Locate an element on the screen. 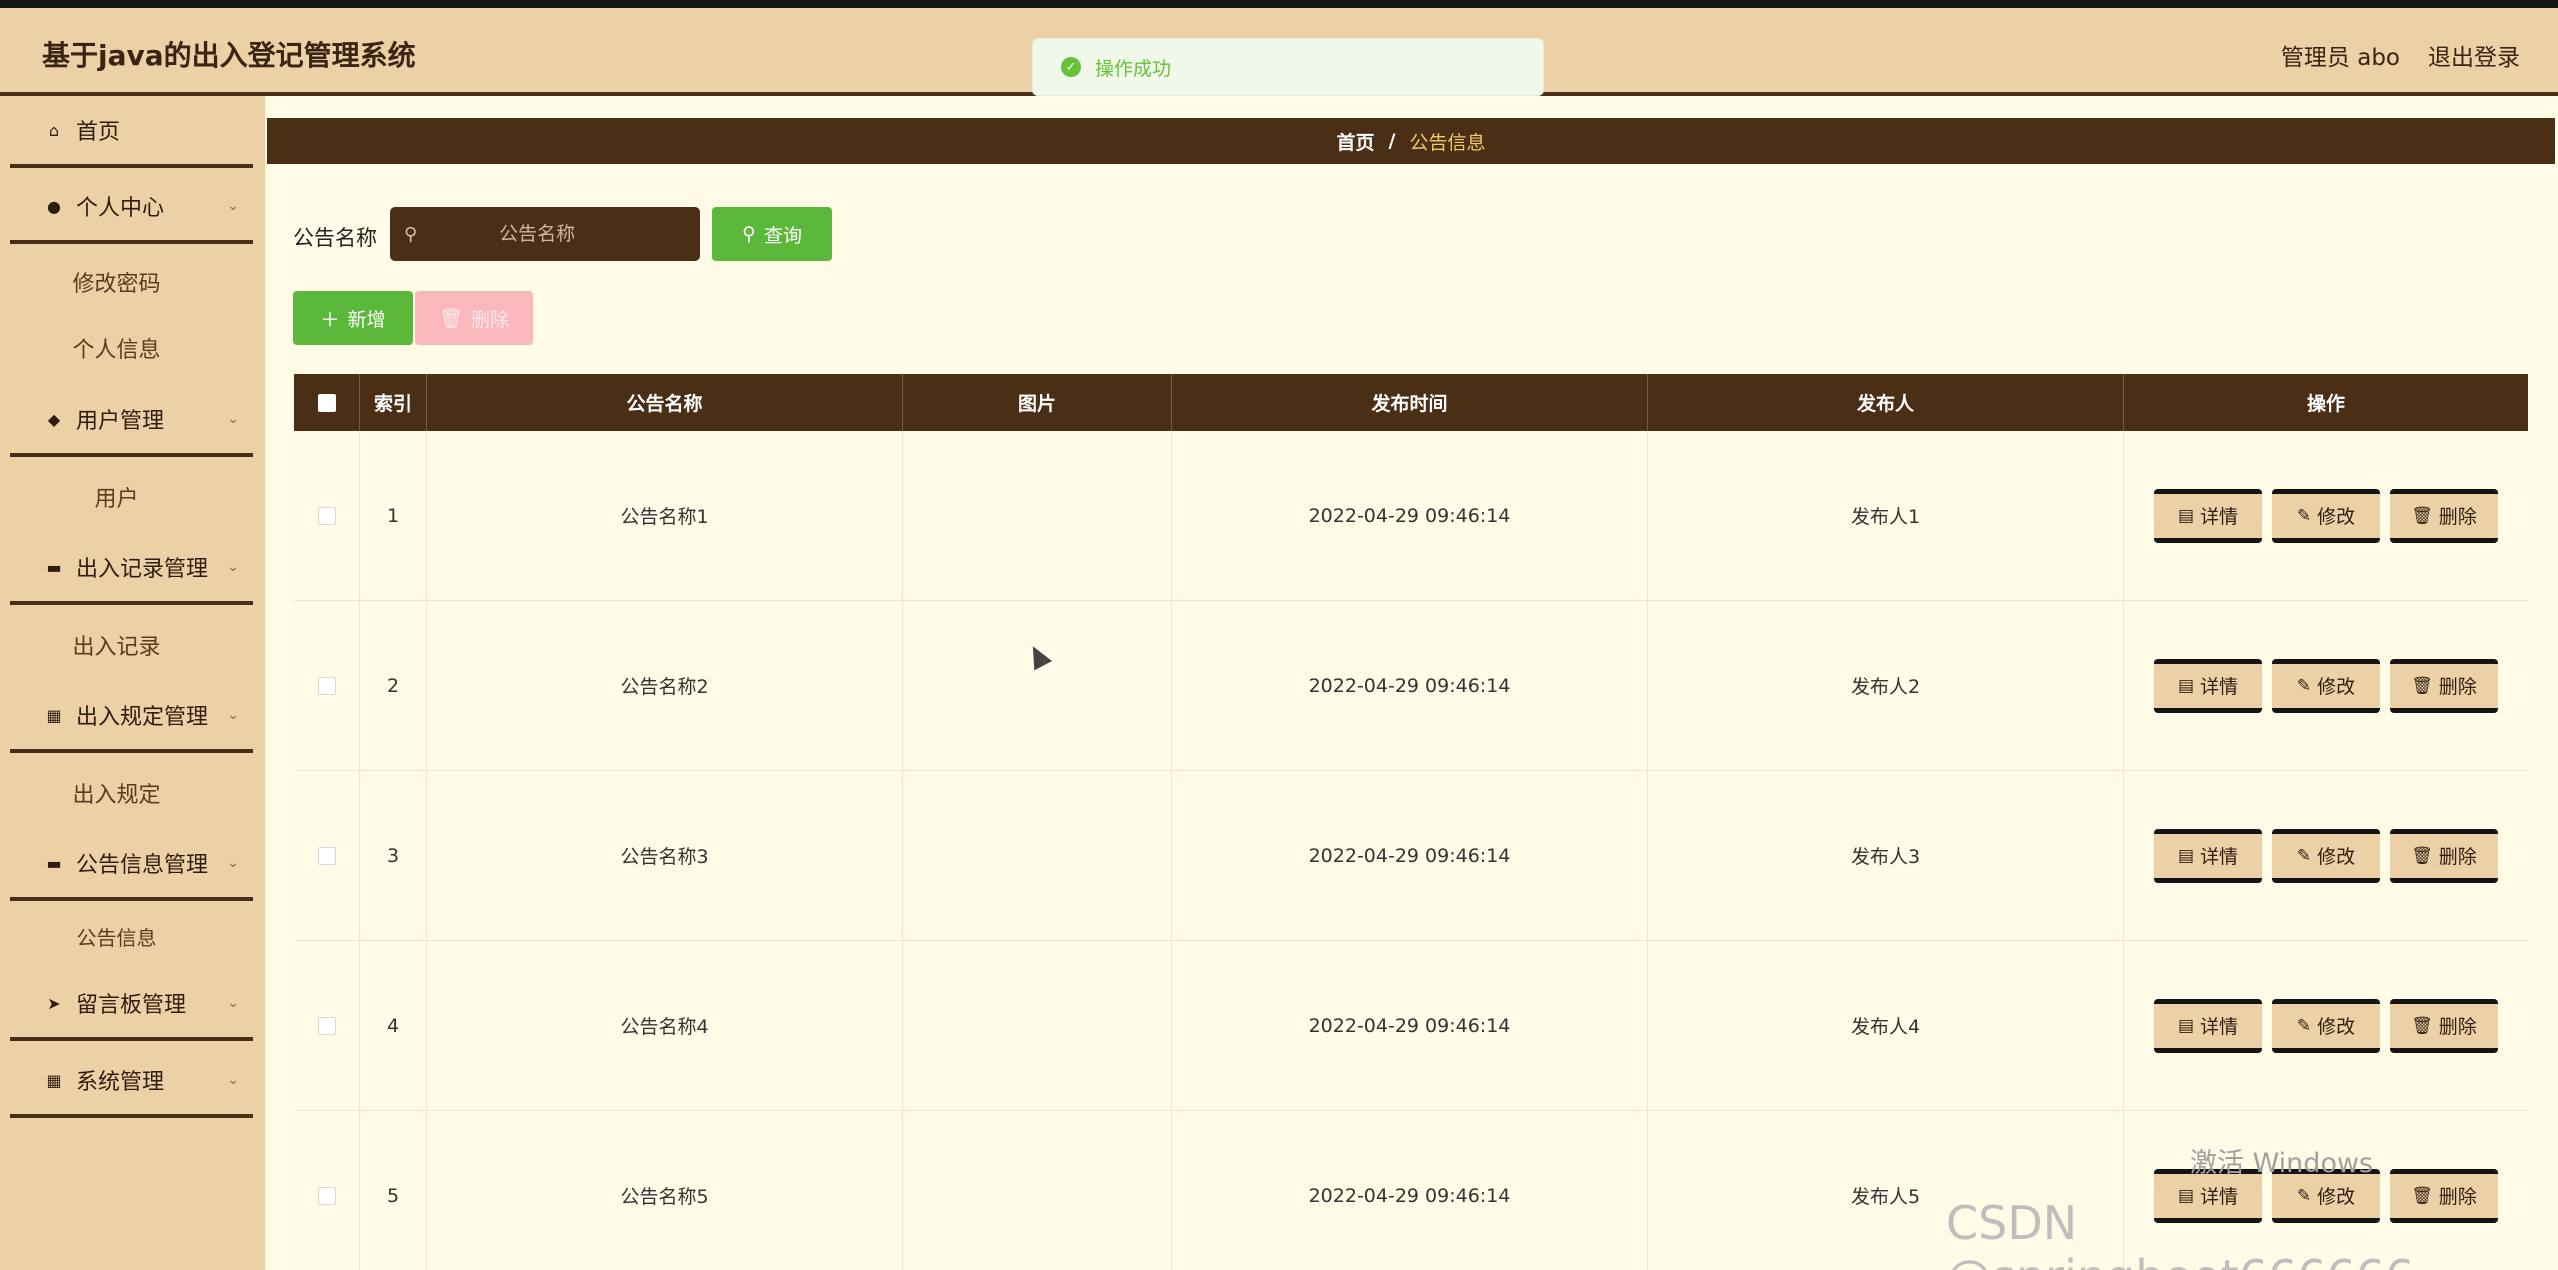 This screenshot has width=2558, height=1270. sidebar-subitem-access-records: 出入记录 is located at coordinates (131, 645).